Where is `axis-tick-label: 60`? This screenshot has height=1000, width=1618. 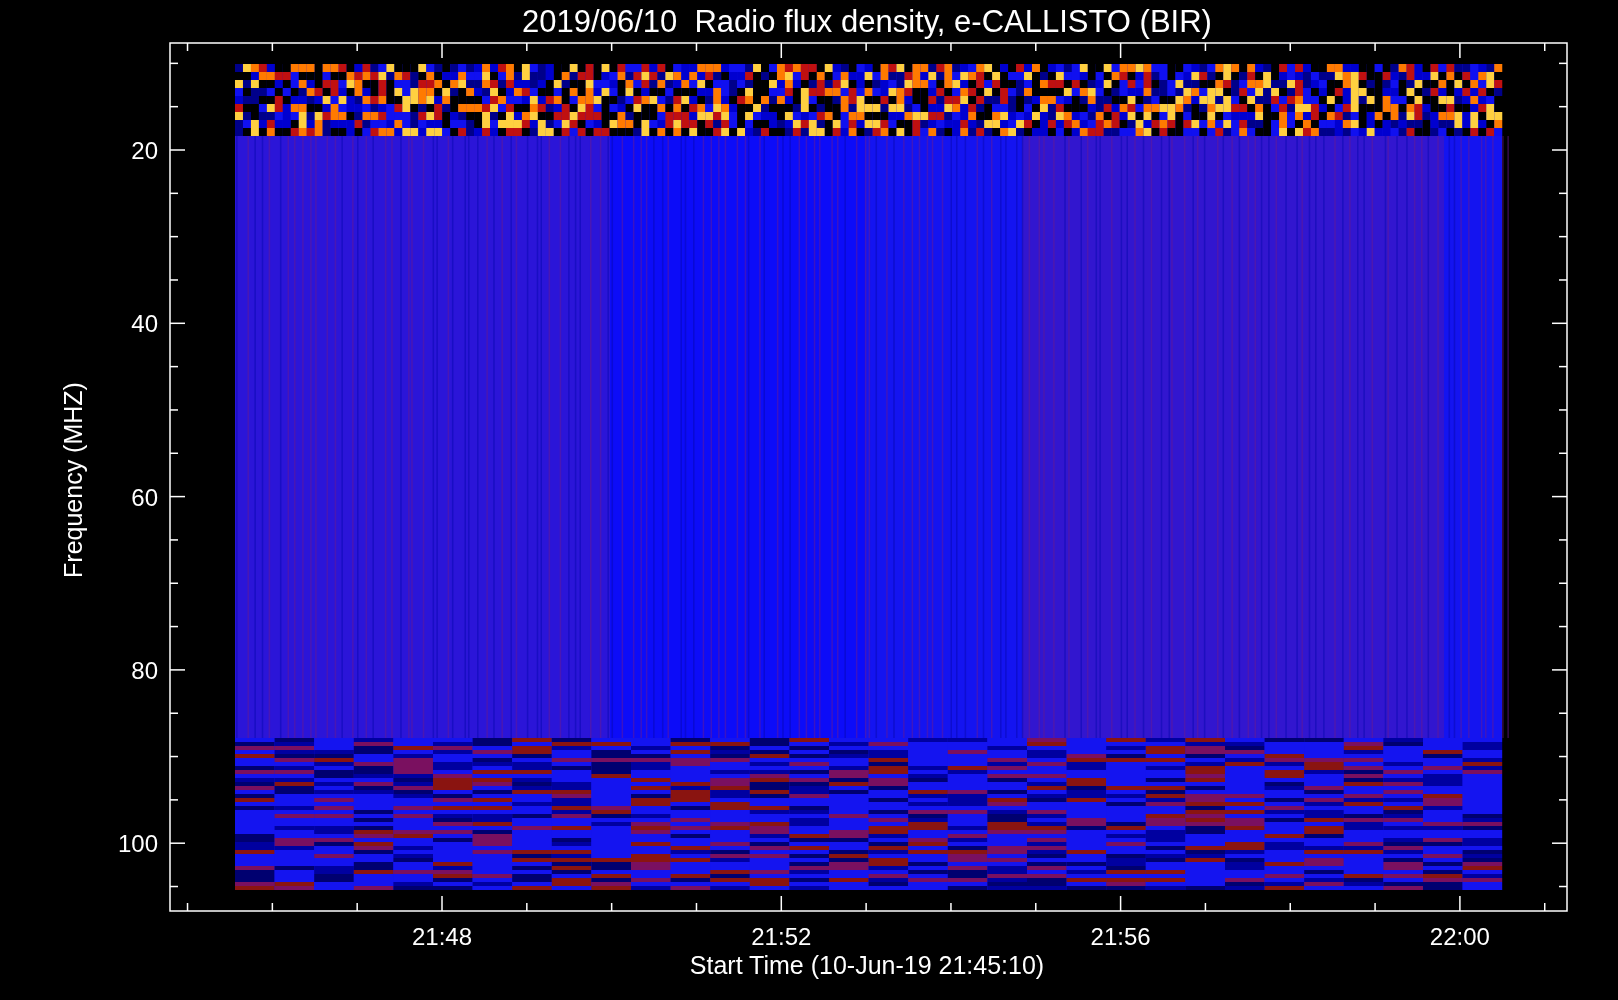 axis-tick-label: 60 is located at coordinates (144, 497).